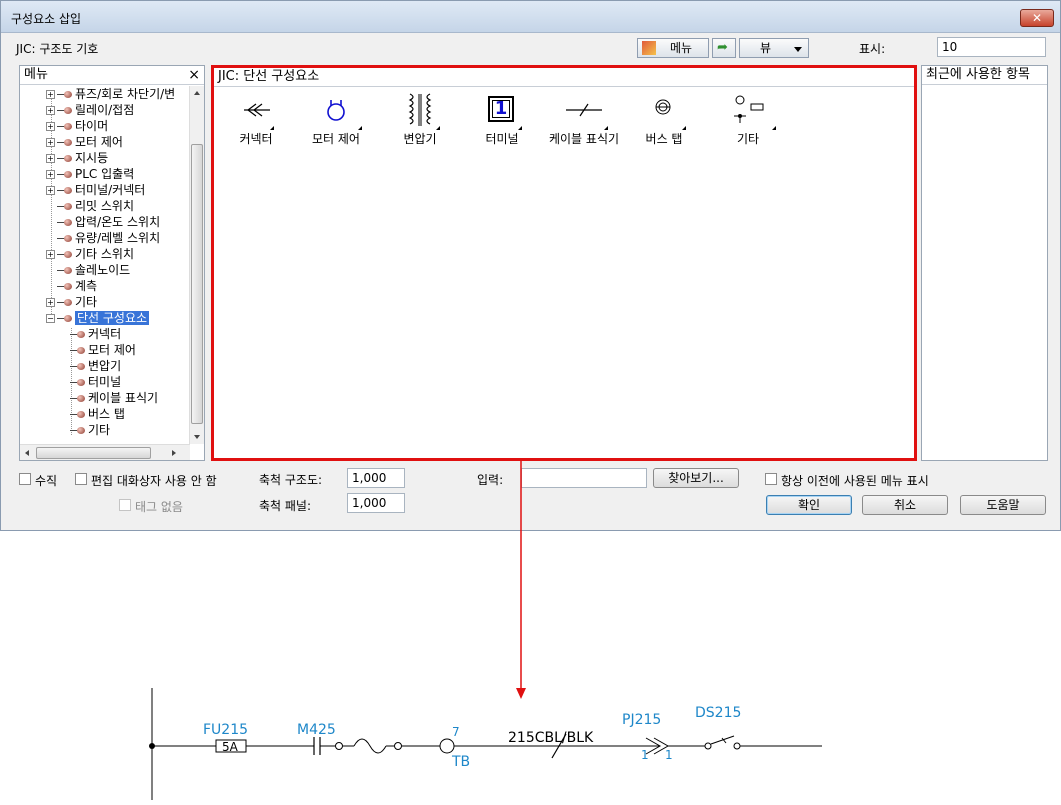 The image size is (1061, 805). I want to click on terminal-number: 7, so click(456, 732).